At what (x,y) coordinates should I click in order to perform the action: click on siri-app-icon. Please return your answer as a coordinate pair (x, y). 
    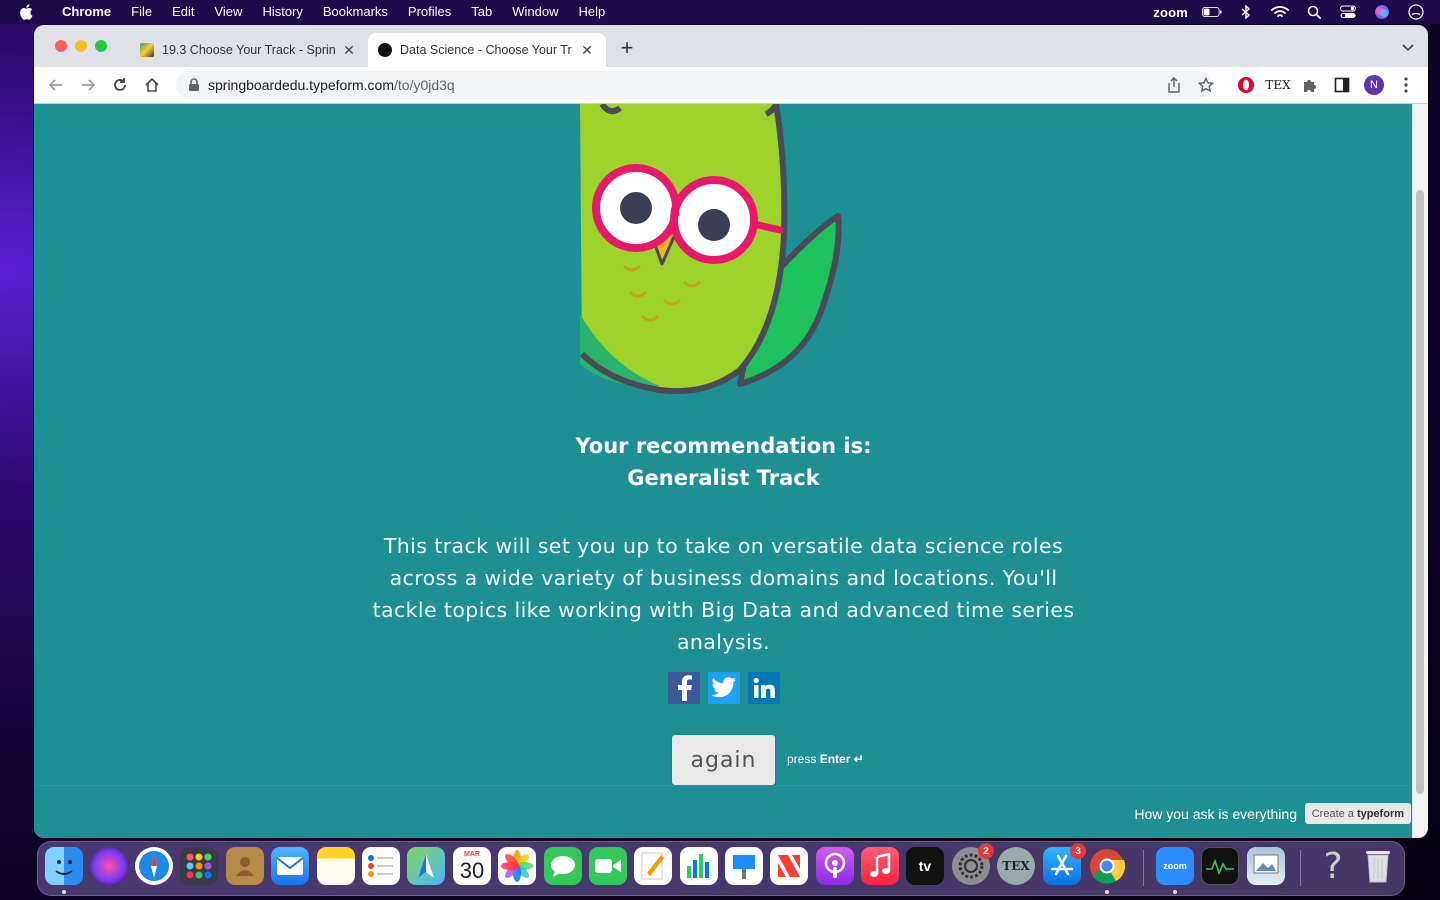
    Looking at the image, I should click on (109, 866).